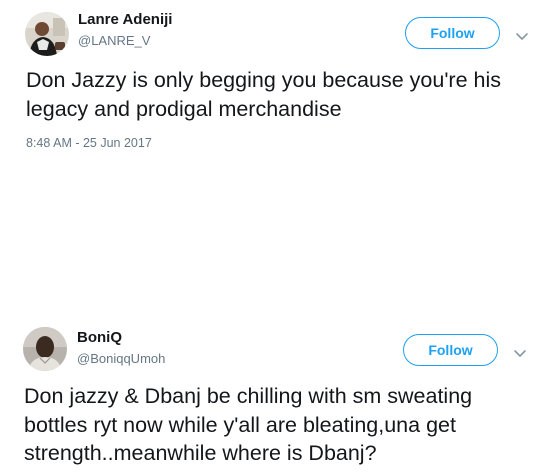 The image size is (556, 475). What do you see at coordinates (114, 40) in the screenshot?
I see `author-handle: @LANRE_V` at bounding box center [114, 40].